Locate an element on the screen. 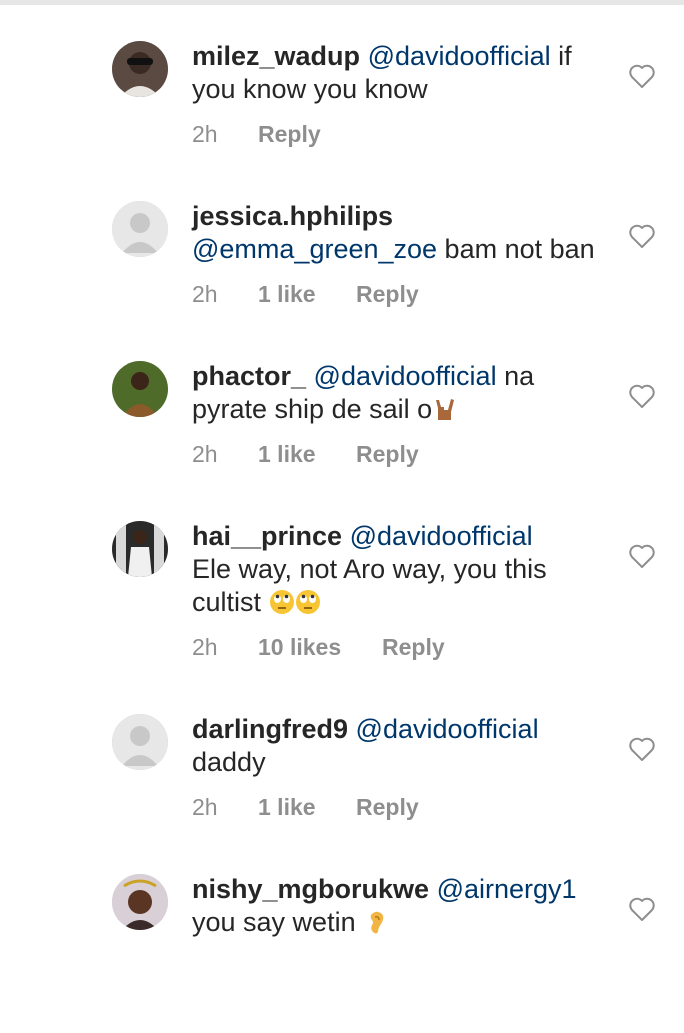 This screenshot has height=1033, width=684. comment-text: daddy is located at coordinates (229, 762).